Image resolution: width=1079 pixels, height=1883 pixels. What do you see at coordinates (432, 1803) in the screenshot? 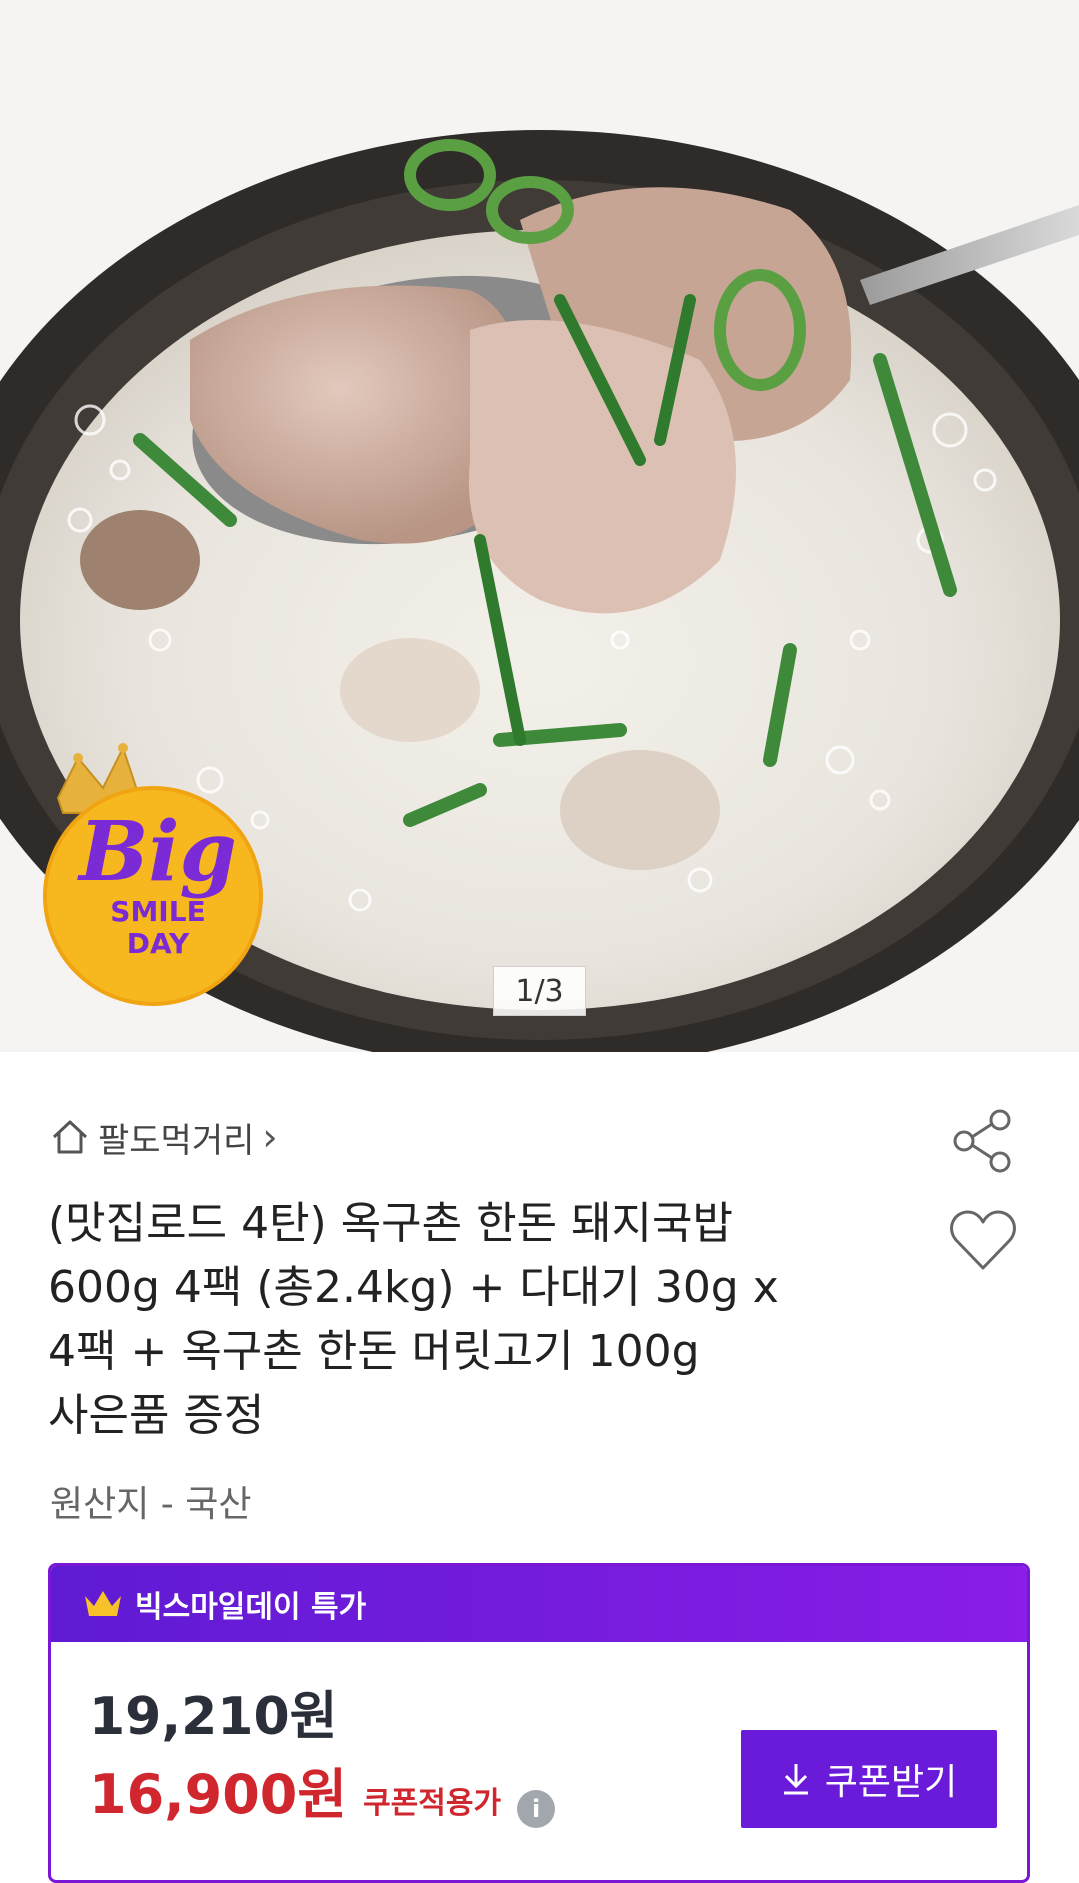
I see `coupon-price-label: 쿠폰적용가` at bounding box center [432, 1803].